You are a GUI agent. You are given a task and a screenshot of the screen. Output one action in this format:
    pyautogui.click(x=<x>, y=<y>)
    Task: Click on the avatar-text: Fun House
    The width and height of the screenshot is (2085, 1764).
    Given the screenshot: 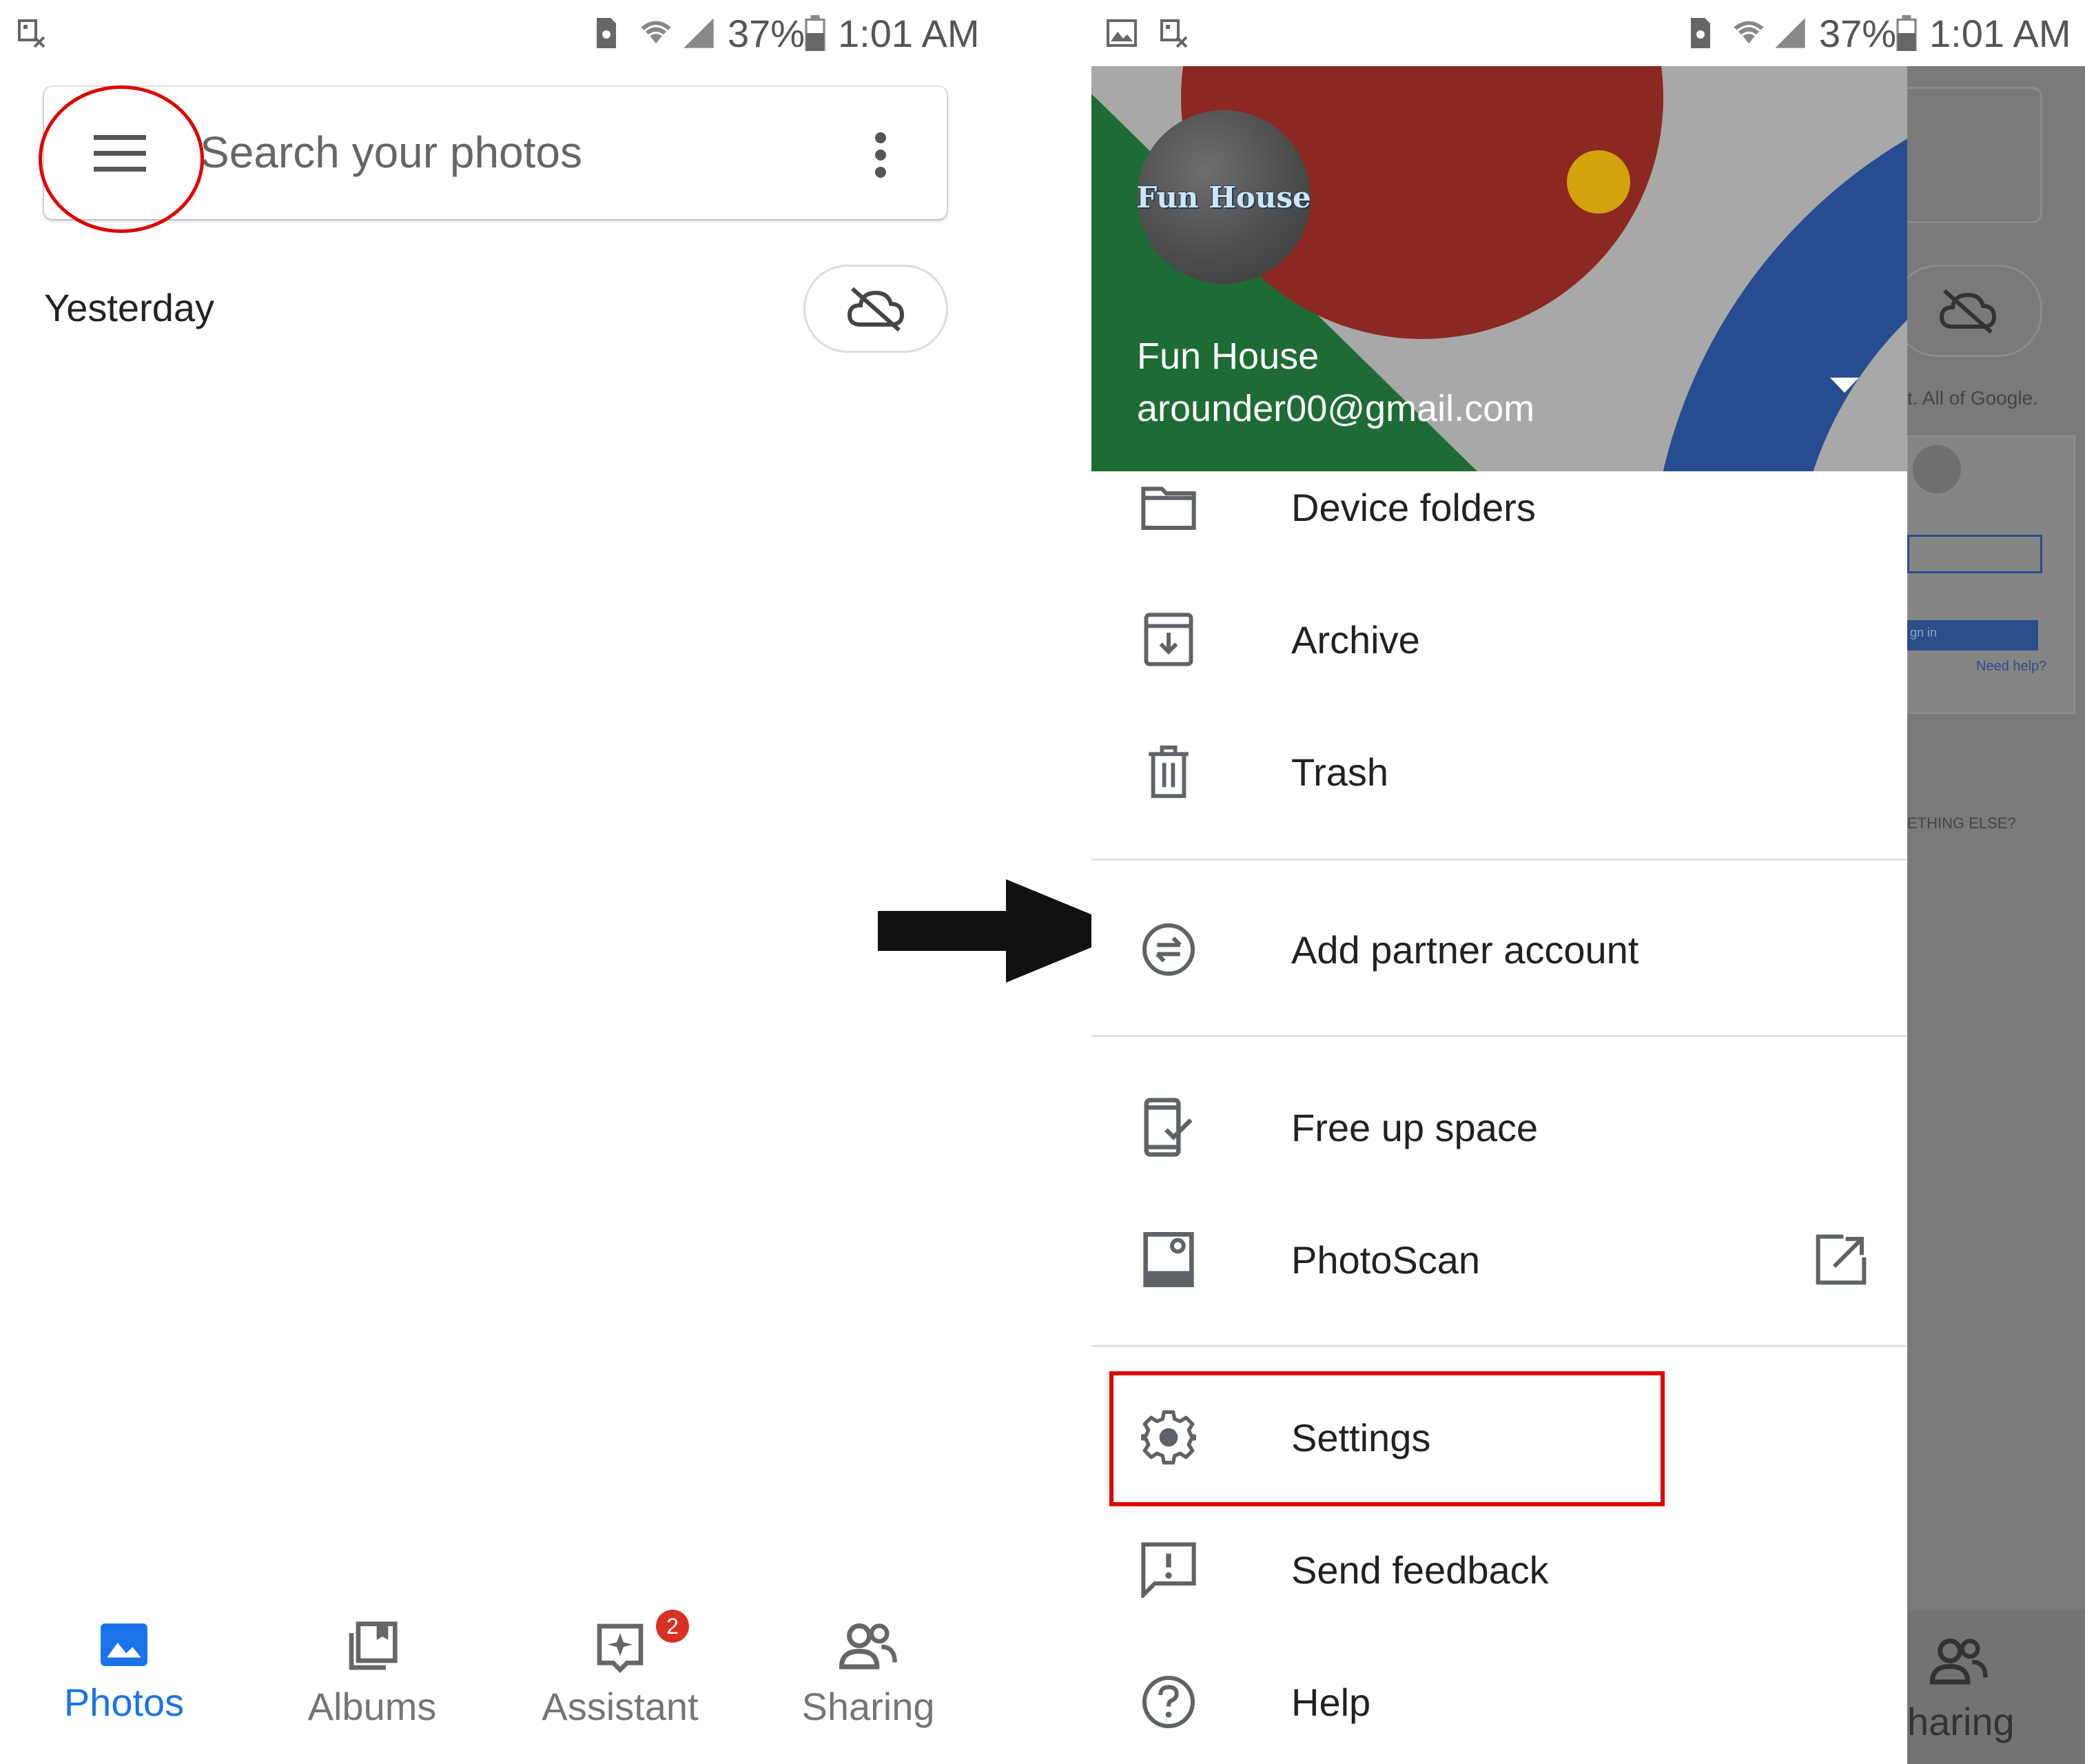 What is the action you would take?
    pyautogui.click(x=1224, y=197)
    